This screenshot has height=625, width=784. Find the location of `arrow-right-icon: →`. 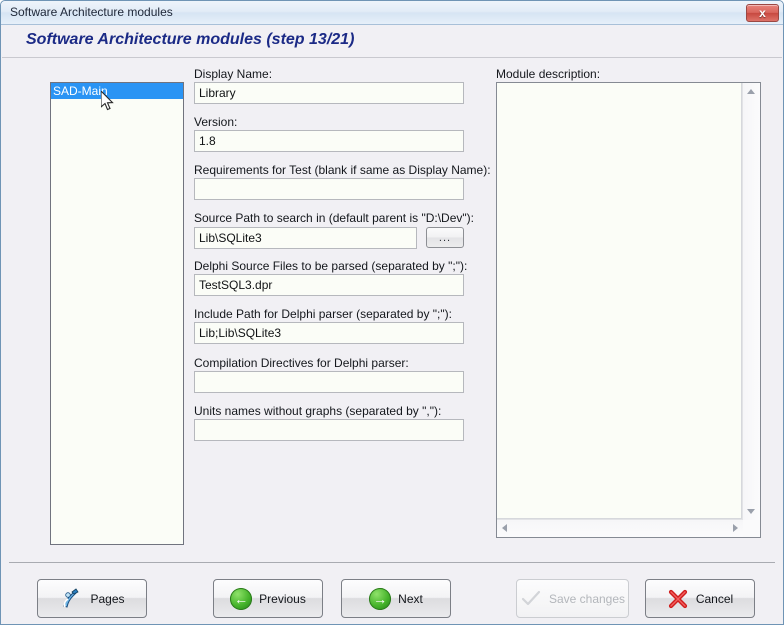

arrow-right-icon: → is located at coordinates (380, 598).